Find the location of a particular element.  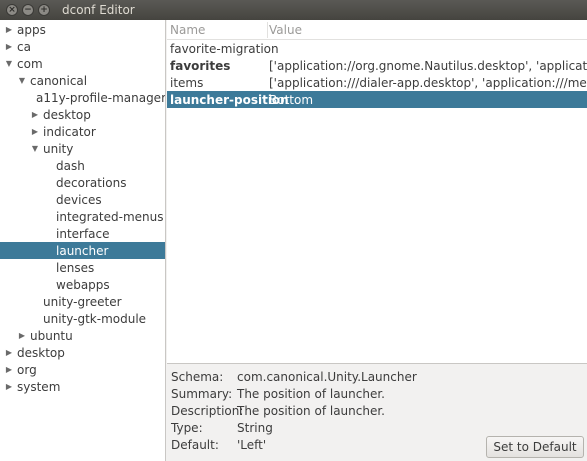

column-header-name: Name is located at coordinates (186, 30).